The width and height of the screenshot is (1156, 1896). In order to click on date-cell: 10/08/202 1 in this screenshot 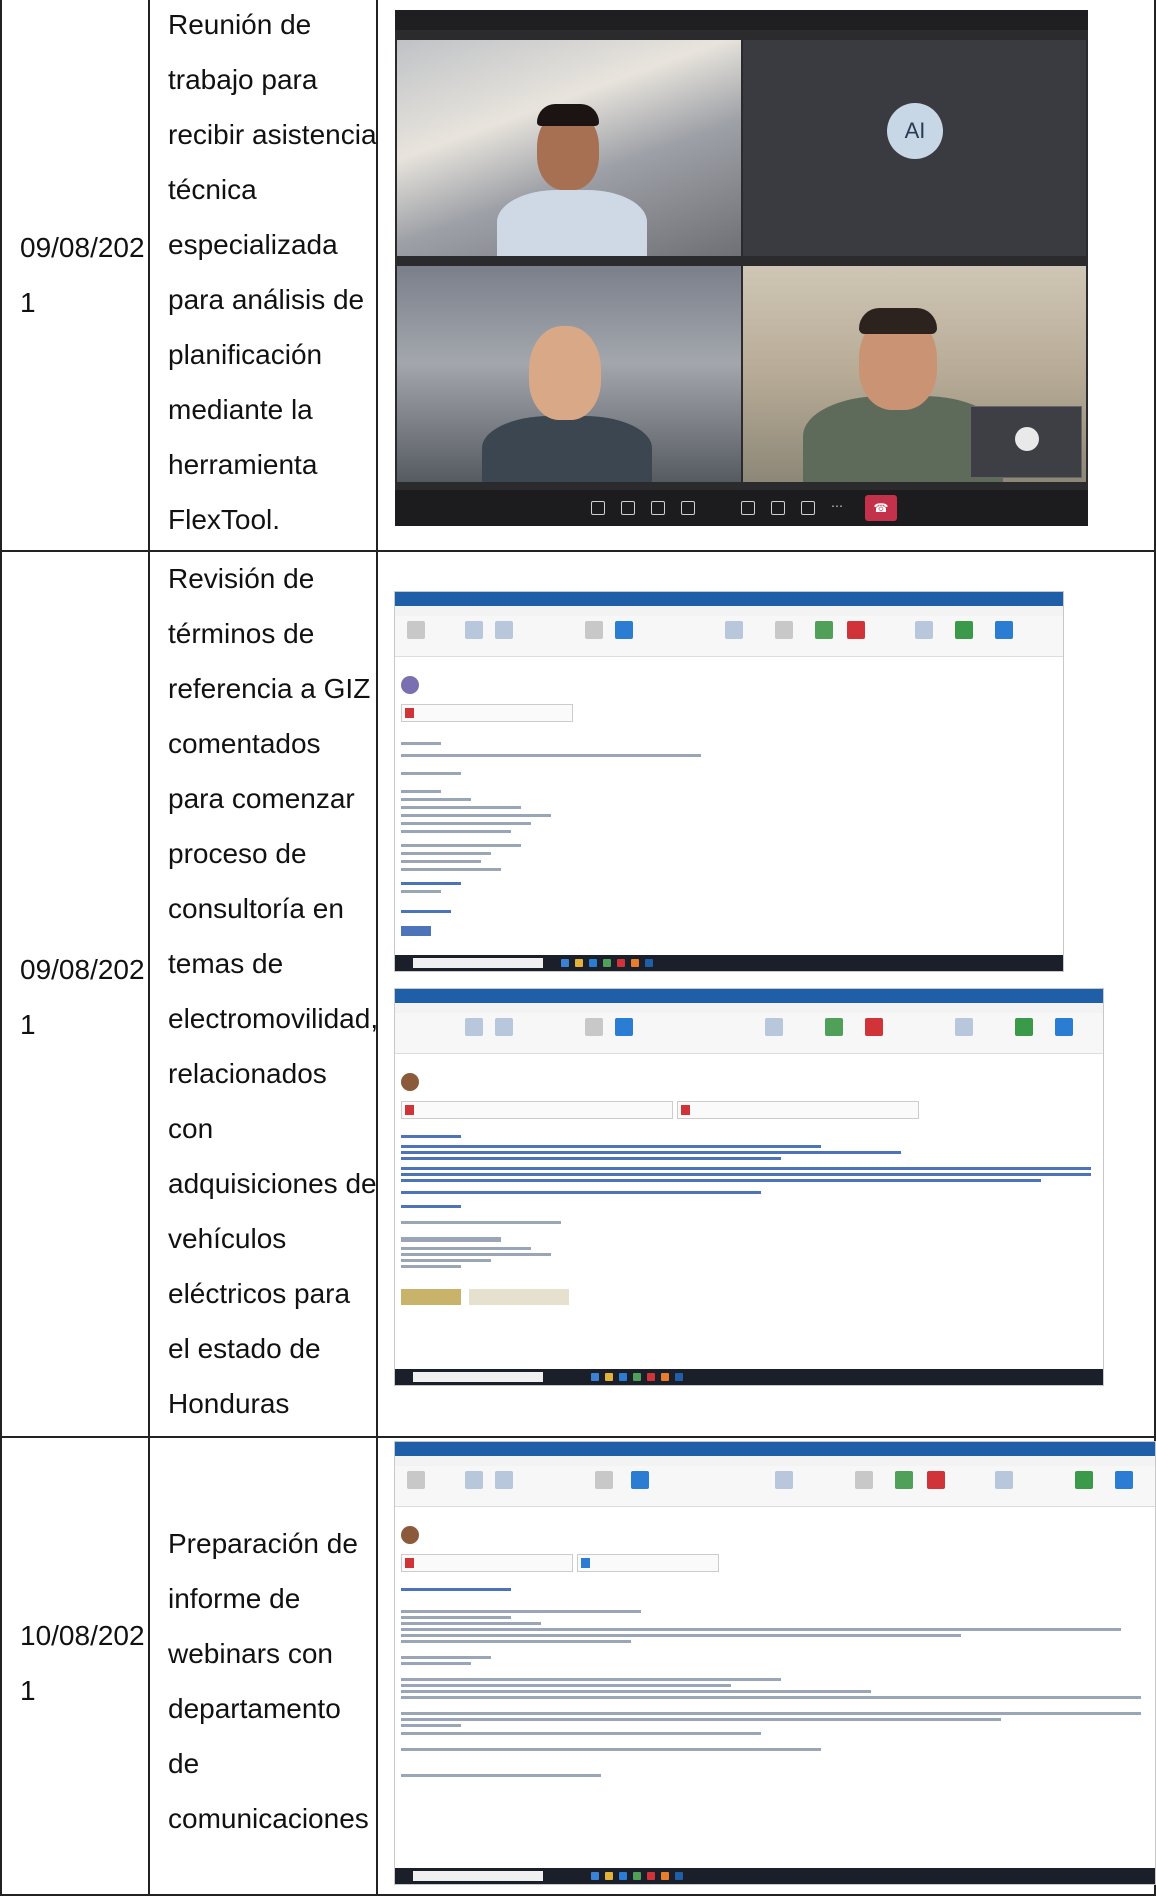, I will do `click(75, 1667)`.